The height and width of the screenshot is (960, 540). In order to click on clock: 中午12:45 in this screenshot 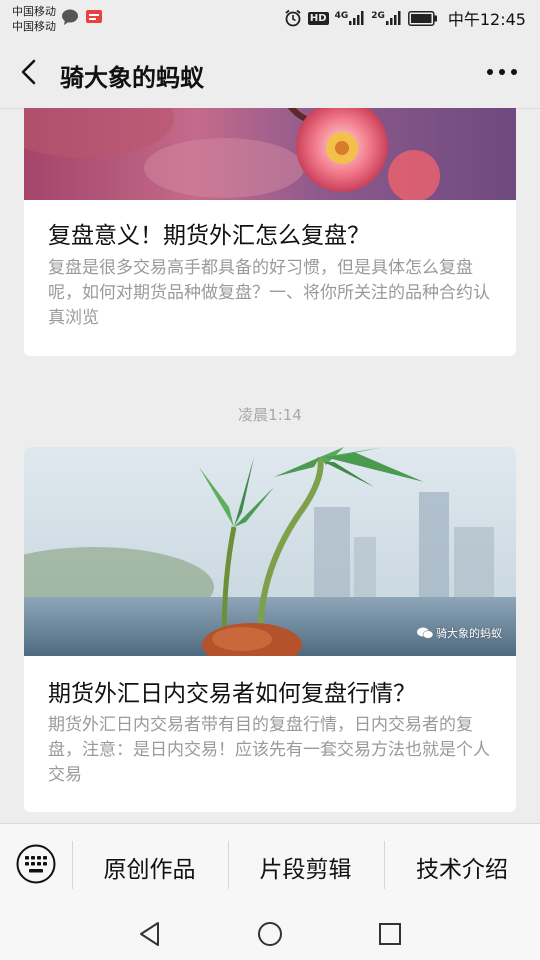, I will do `click(486, 19)`.